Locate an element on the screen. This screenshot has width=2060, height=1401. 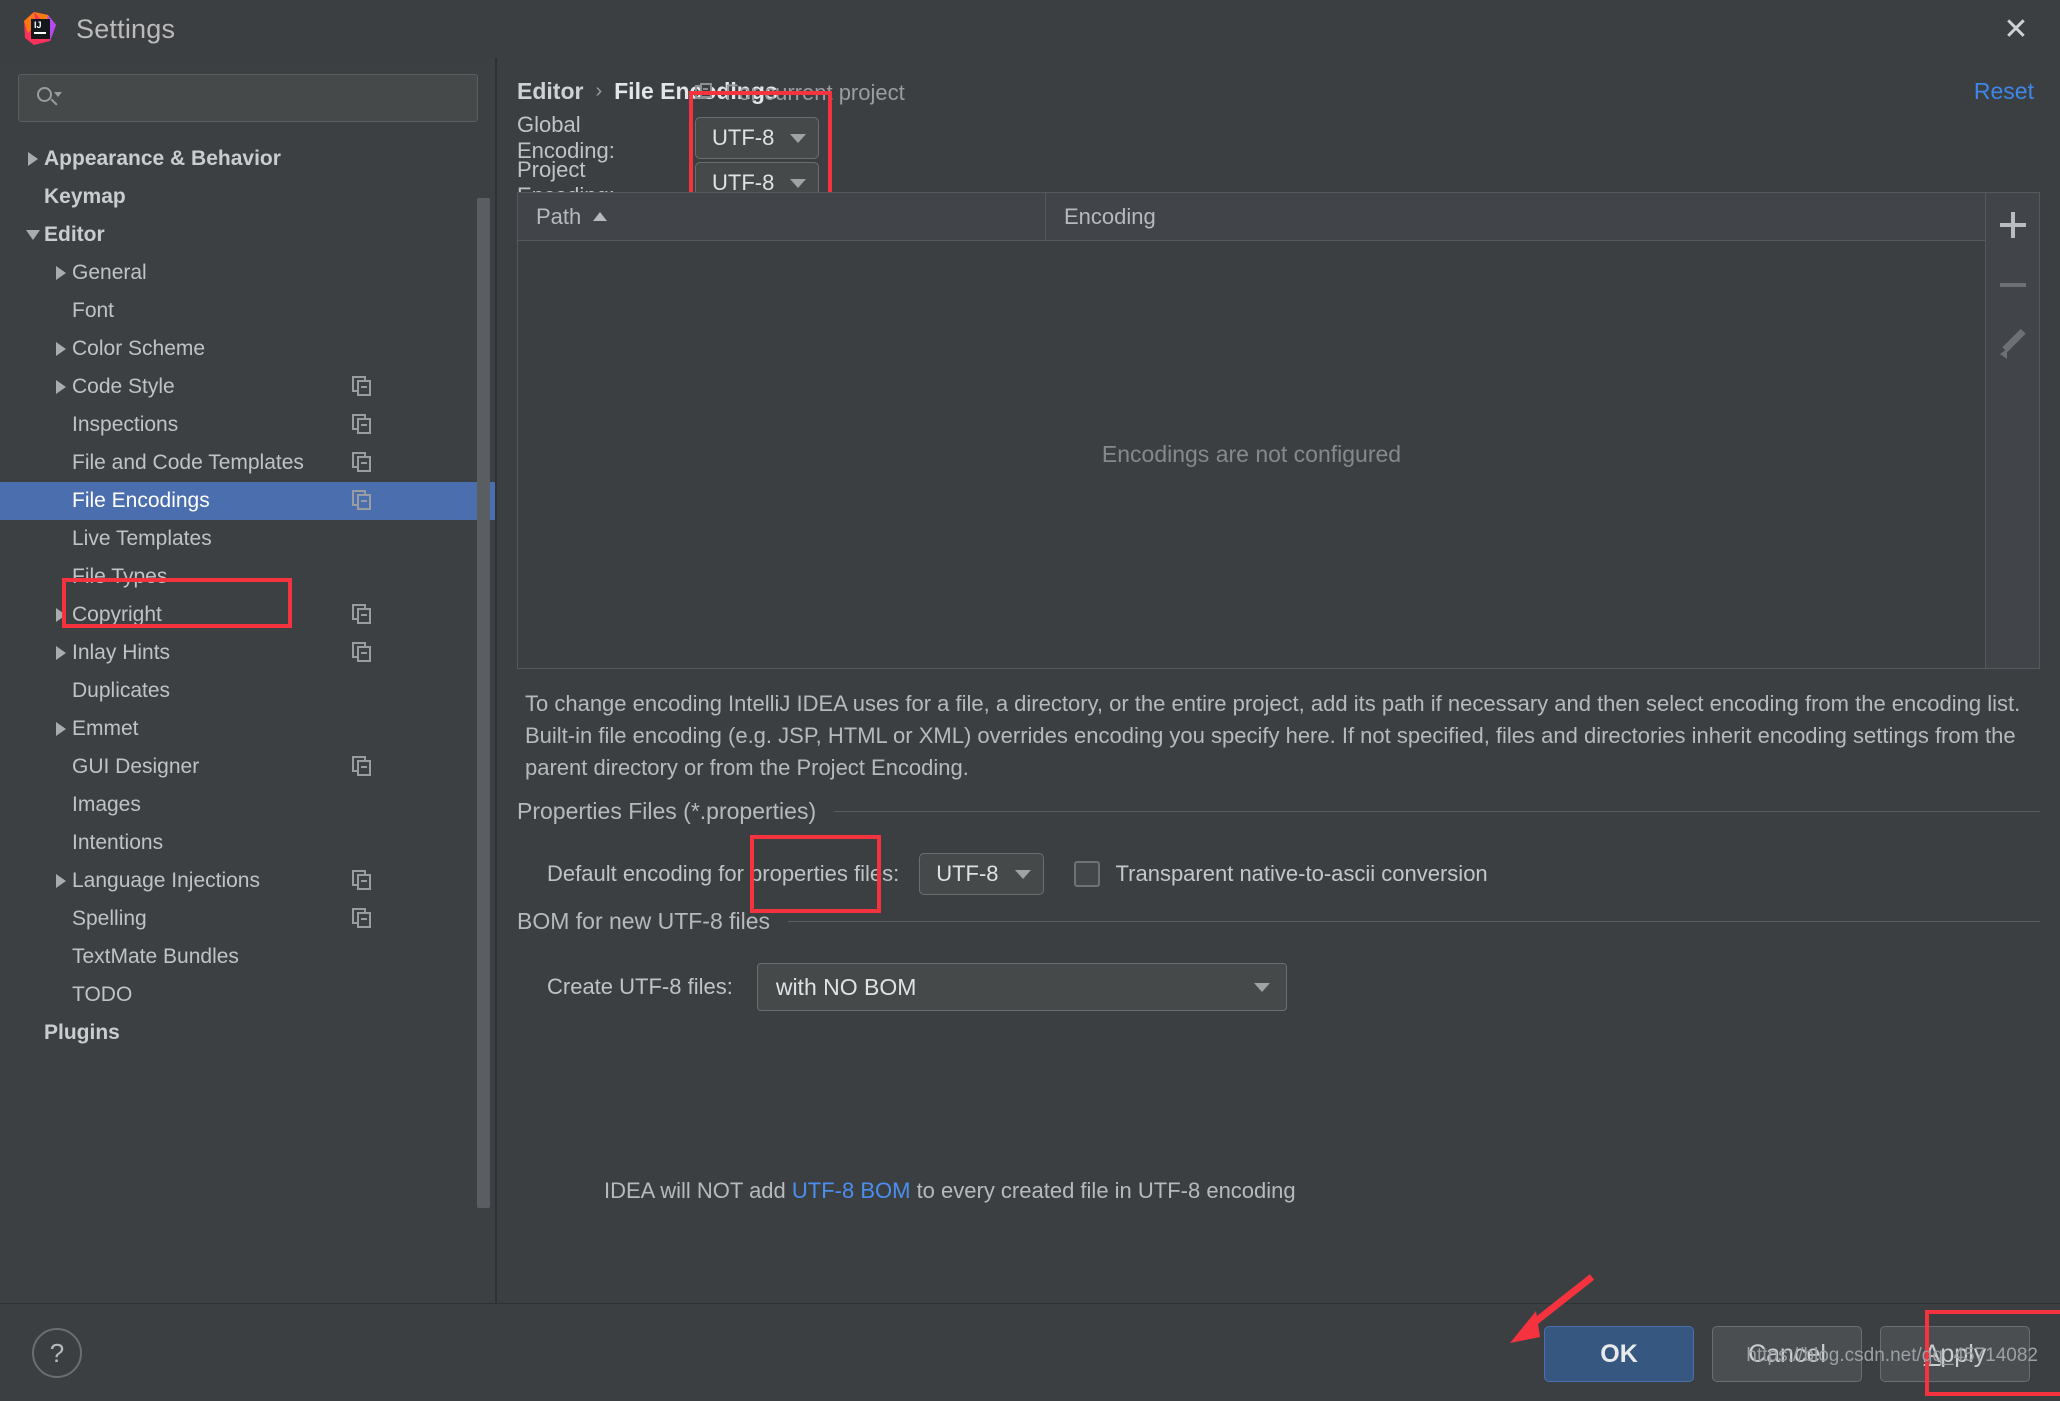
sidebar-item-keymap: Keymap is located at coordinates (248, 197).